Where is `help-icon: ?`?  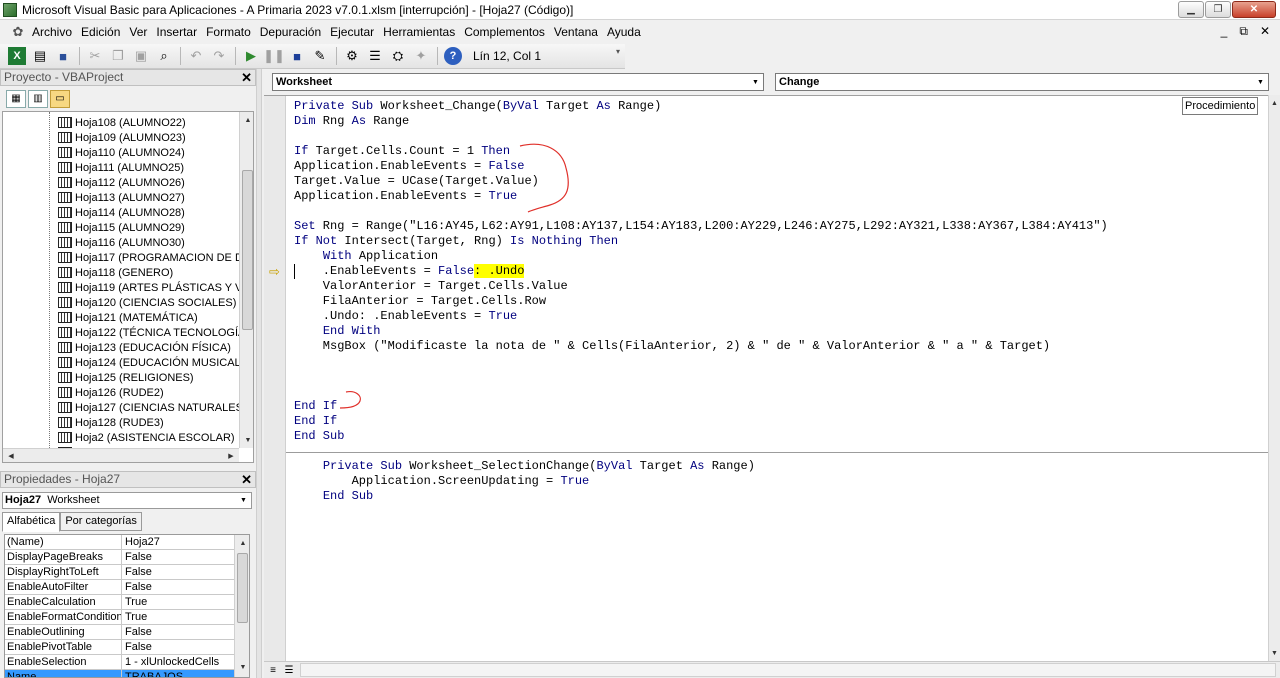 help-icon: ? is located at coordinates (453, 56).